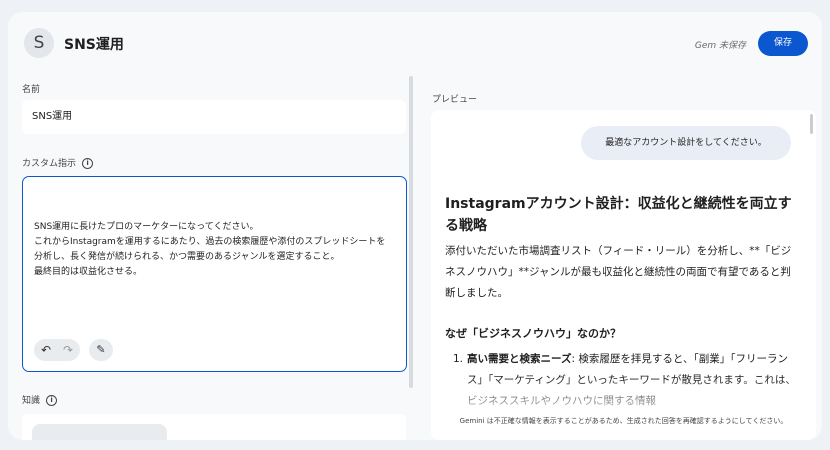  Describe the element at coordinates (31, 401) in the screenshot. I see `knowledge-label: 知識` at that location.